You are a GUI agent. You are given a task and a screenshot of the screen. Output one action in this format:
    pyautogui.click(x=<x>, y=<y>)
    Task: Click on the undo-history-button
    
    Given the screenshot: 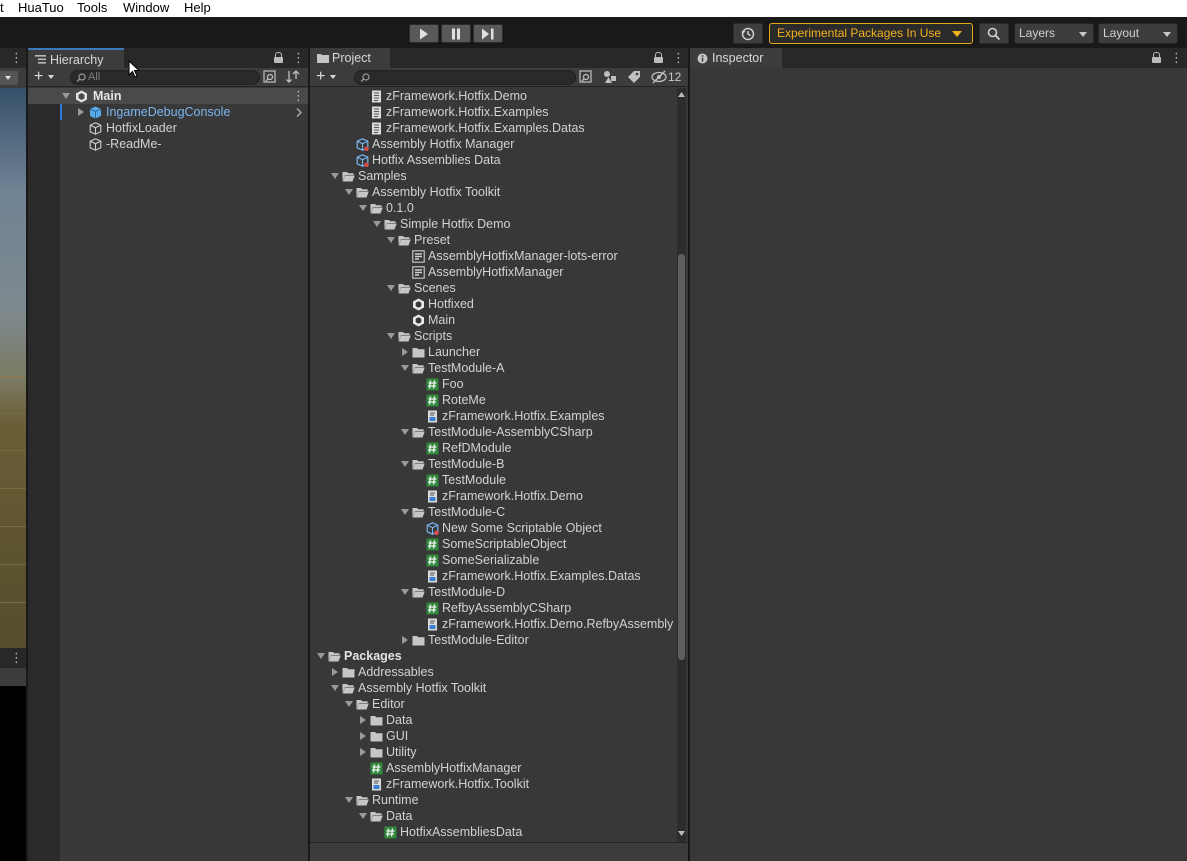 What is the action you would take?
    pyautogui.click(x=748, y=33)
    